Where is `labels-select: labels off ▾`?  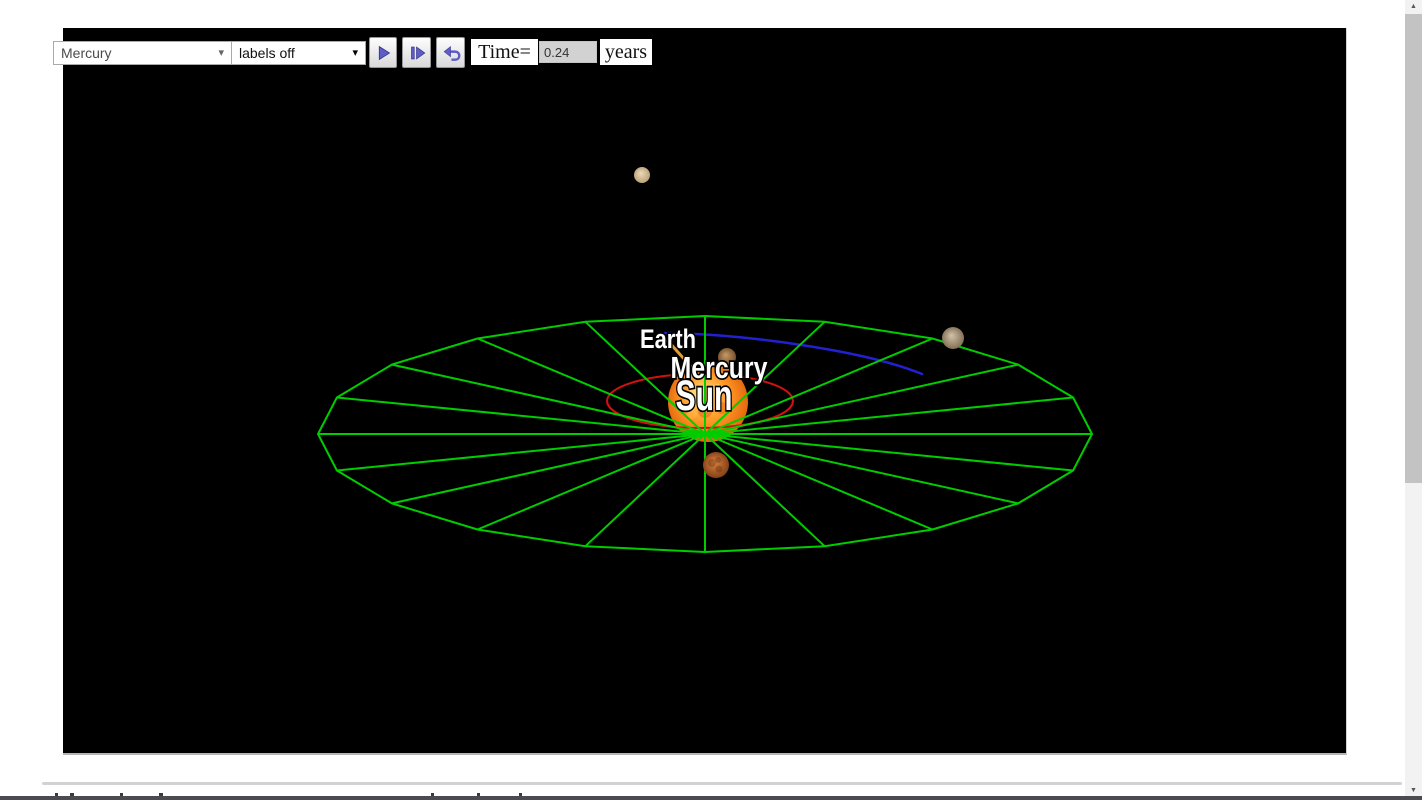
labels-select: labels off ▾ is located at coordinates (298, 53).